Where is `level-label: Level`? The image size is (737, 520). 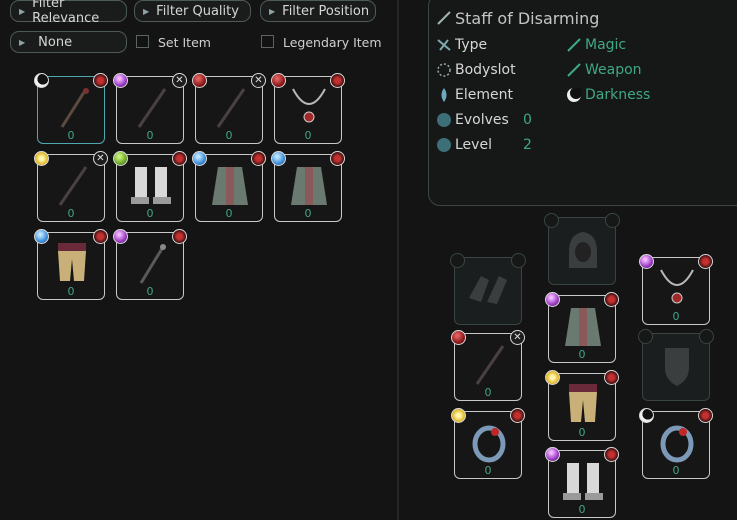
level-label: Level is located at coordinates (473, 145).